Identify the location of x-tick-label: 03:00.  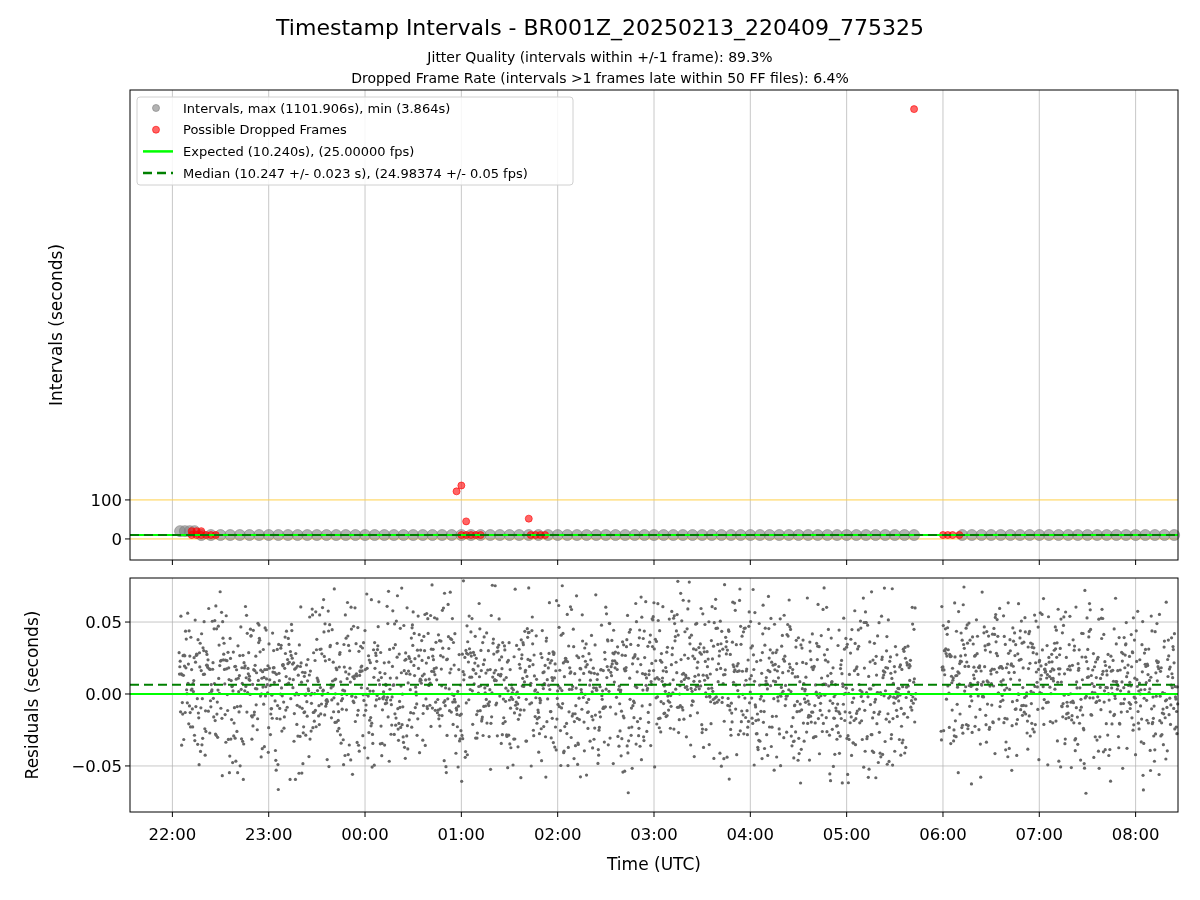
(654, 834).